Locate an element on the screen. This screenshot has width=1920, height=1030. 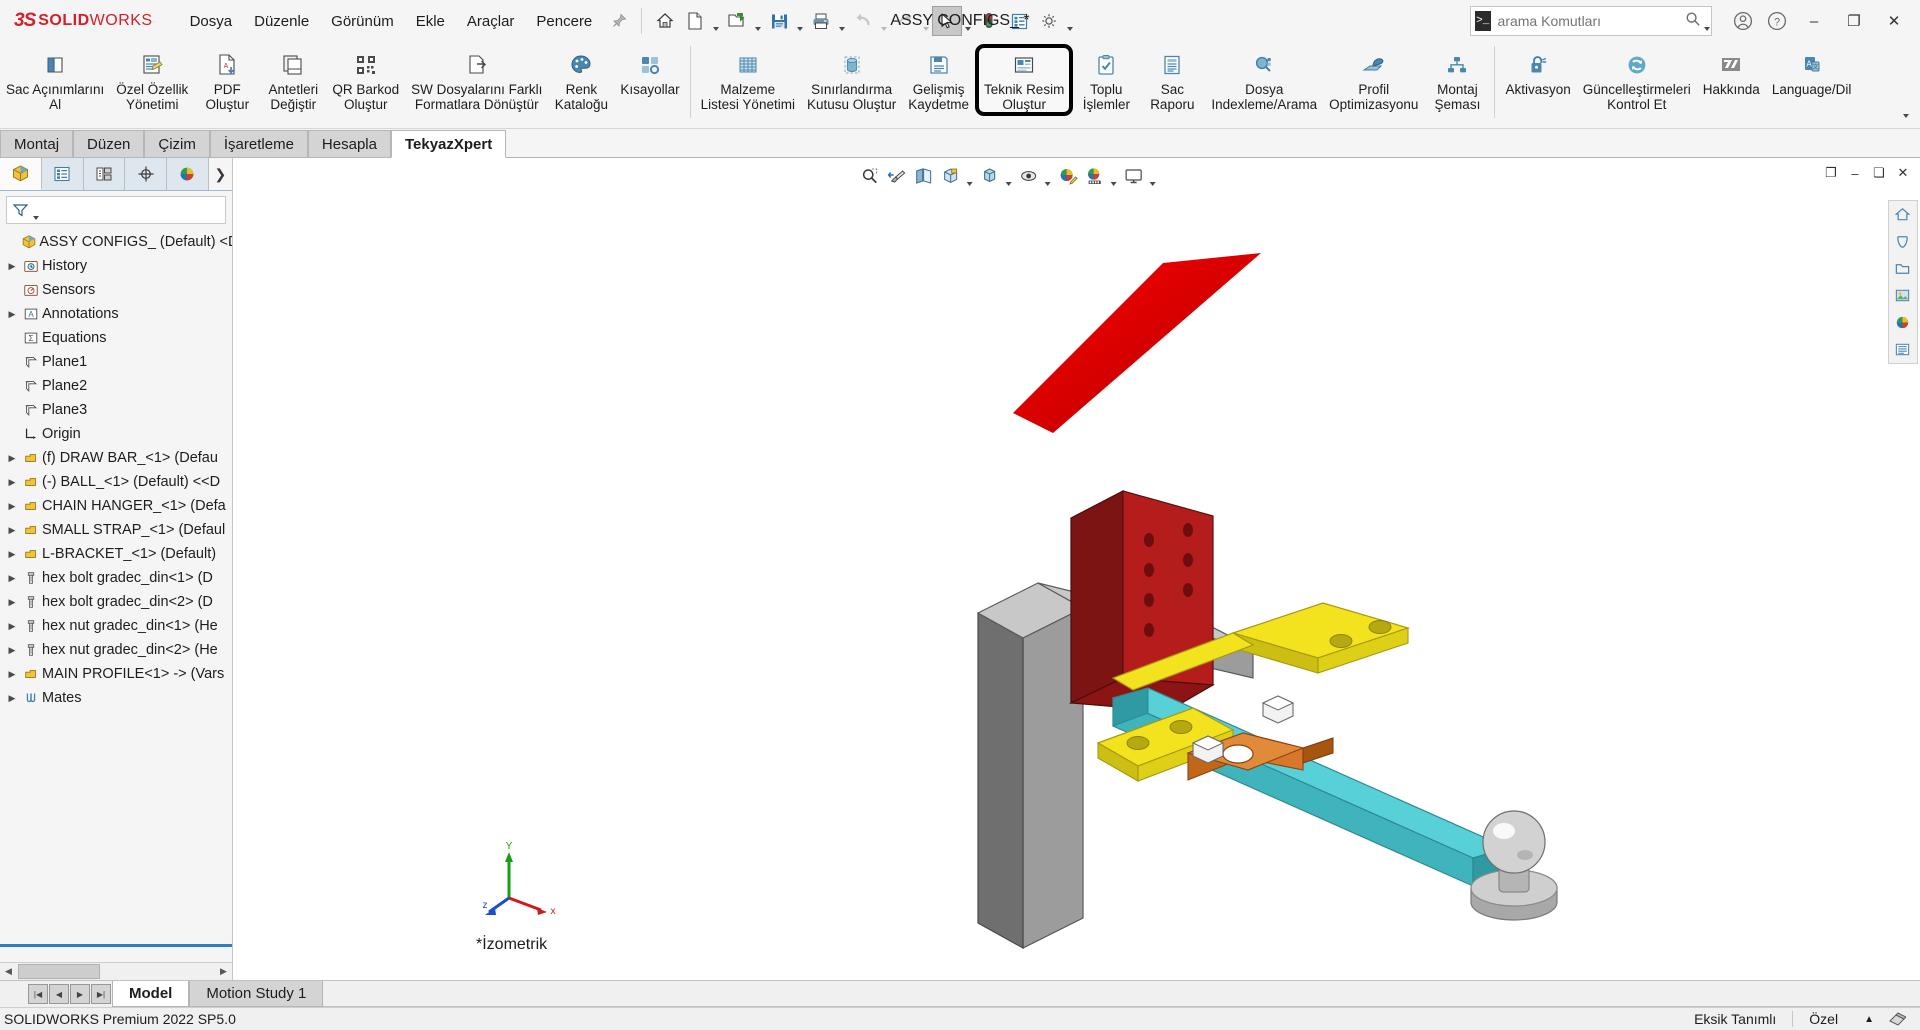
property-manager-tab is located at coordinates (62, 174).